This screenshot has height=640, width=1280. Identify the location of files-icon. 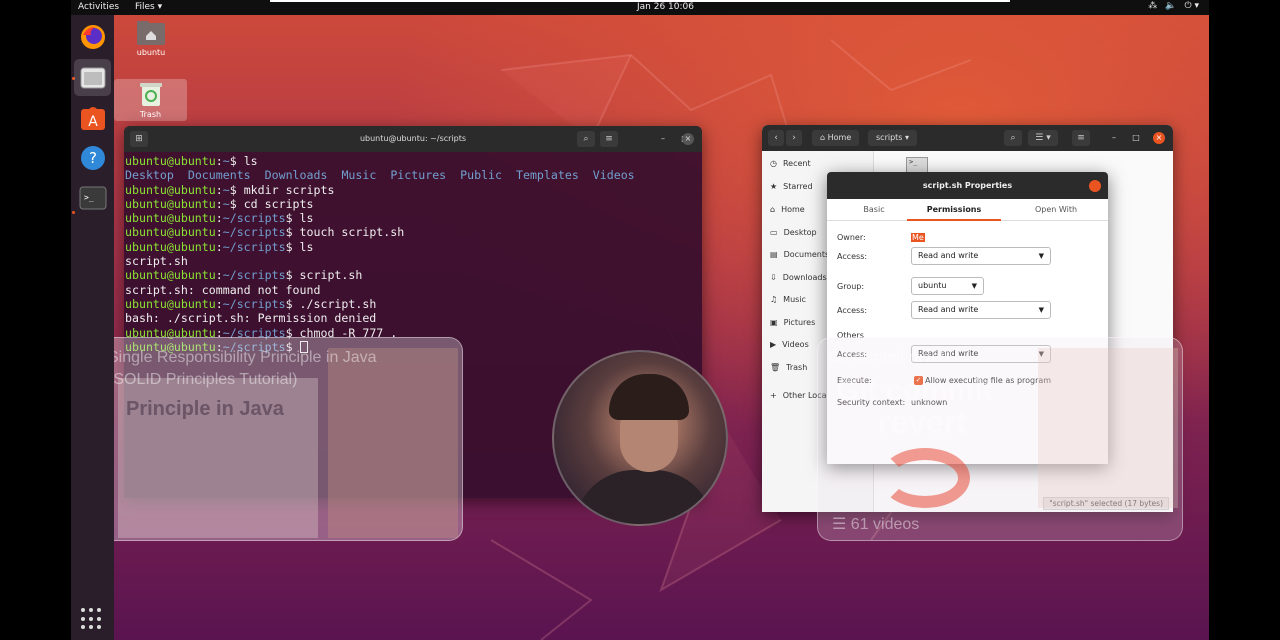
(92, 77).